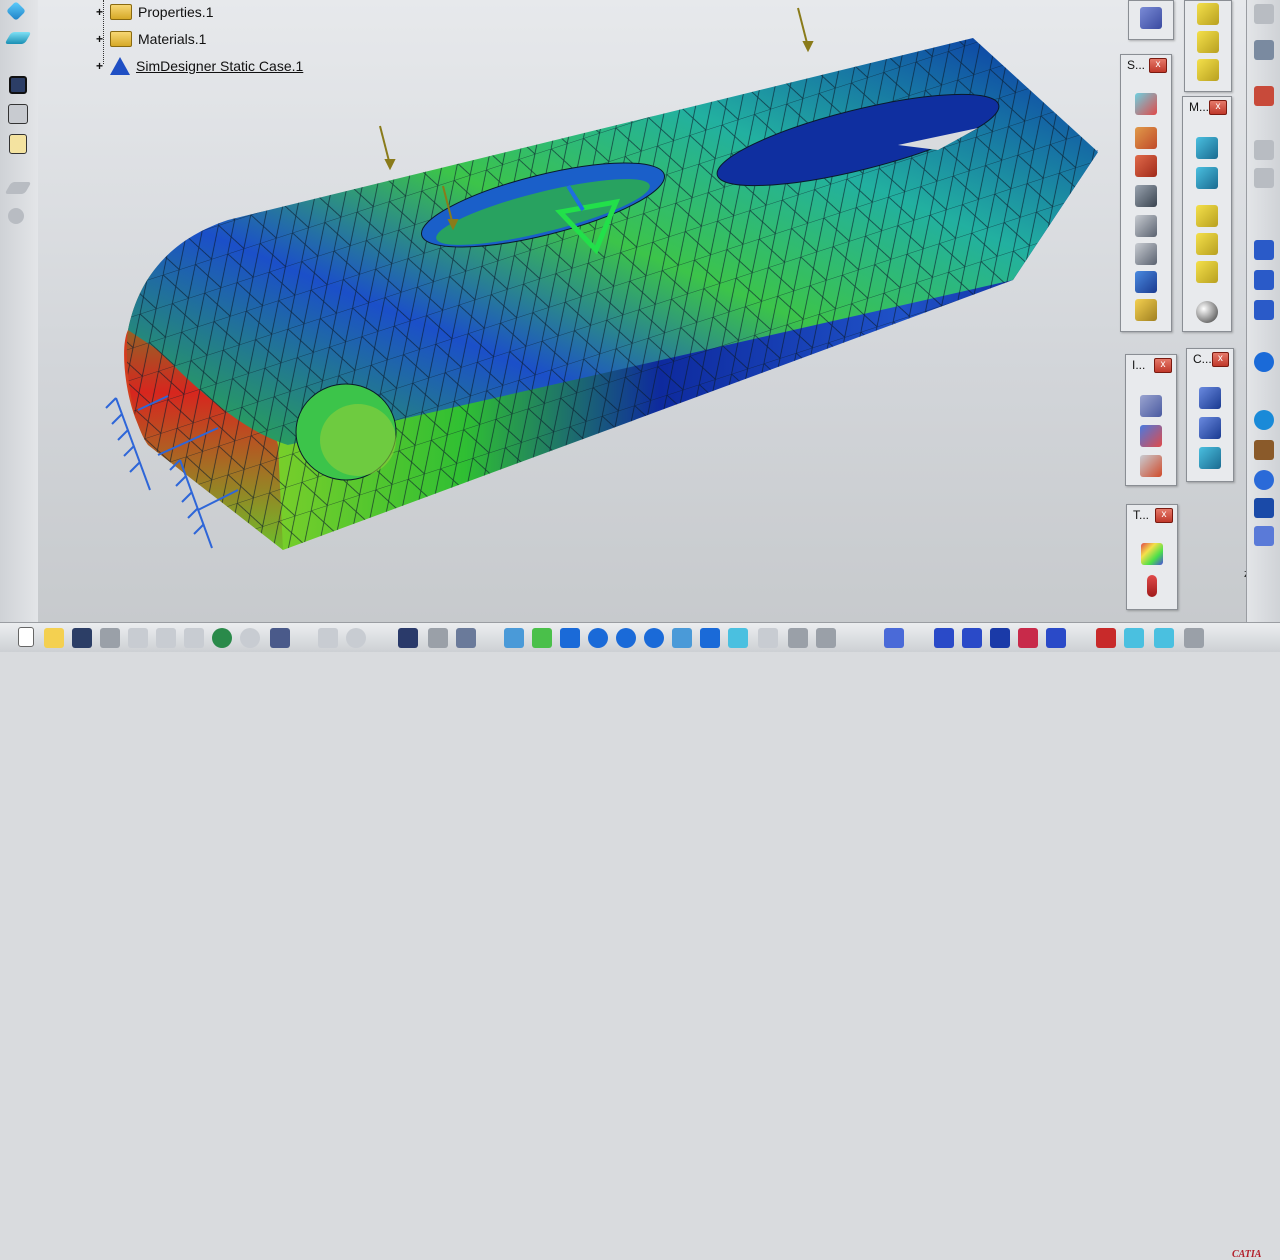 The height and width of the screenshot is (1260, 1280). I want to click on run-icon, so click(1106, 638).